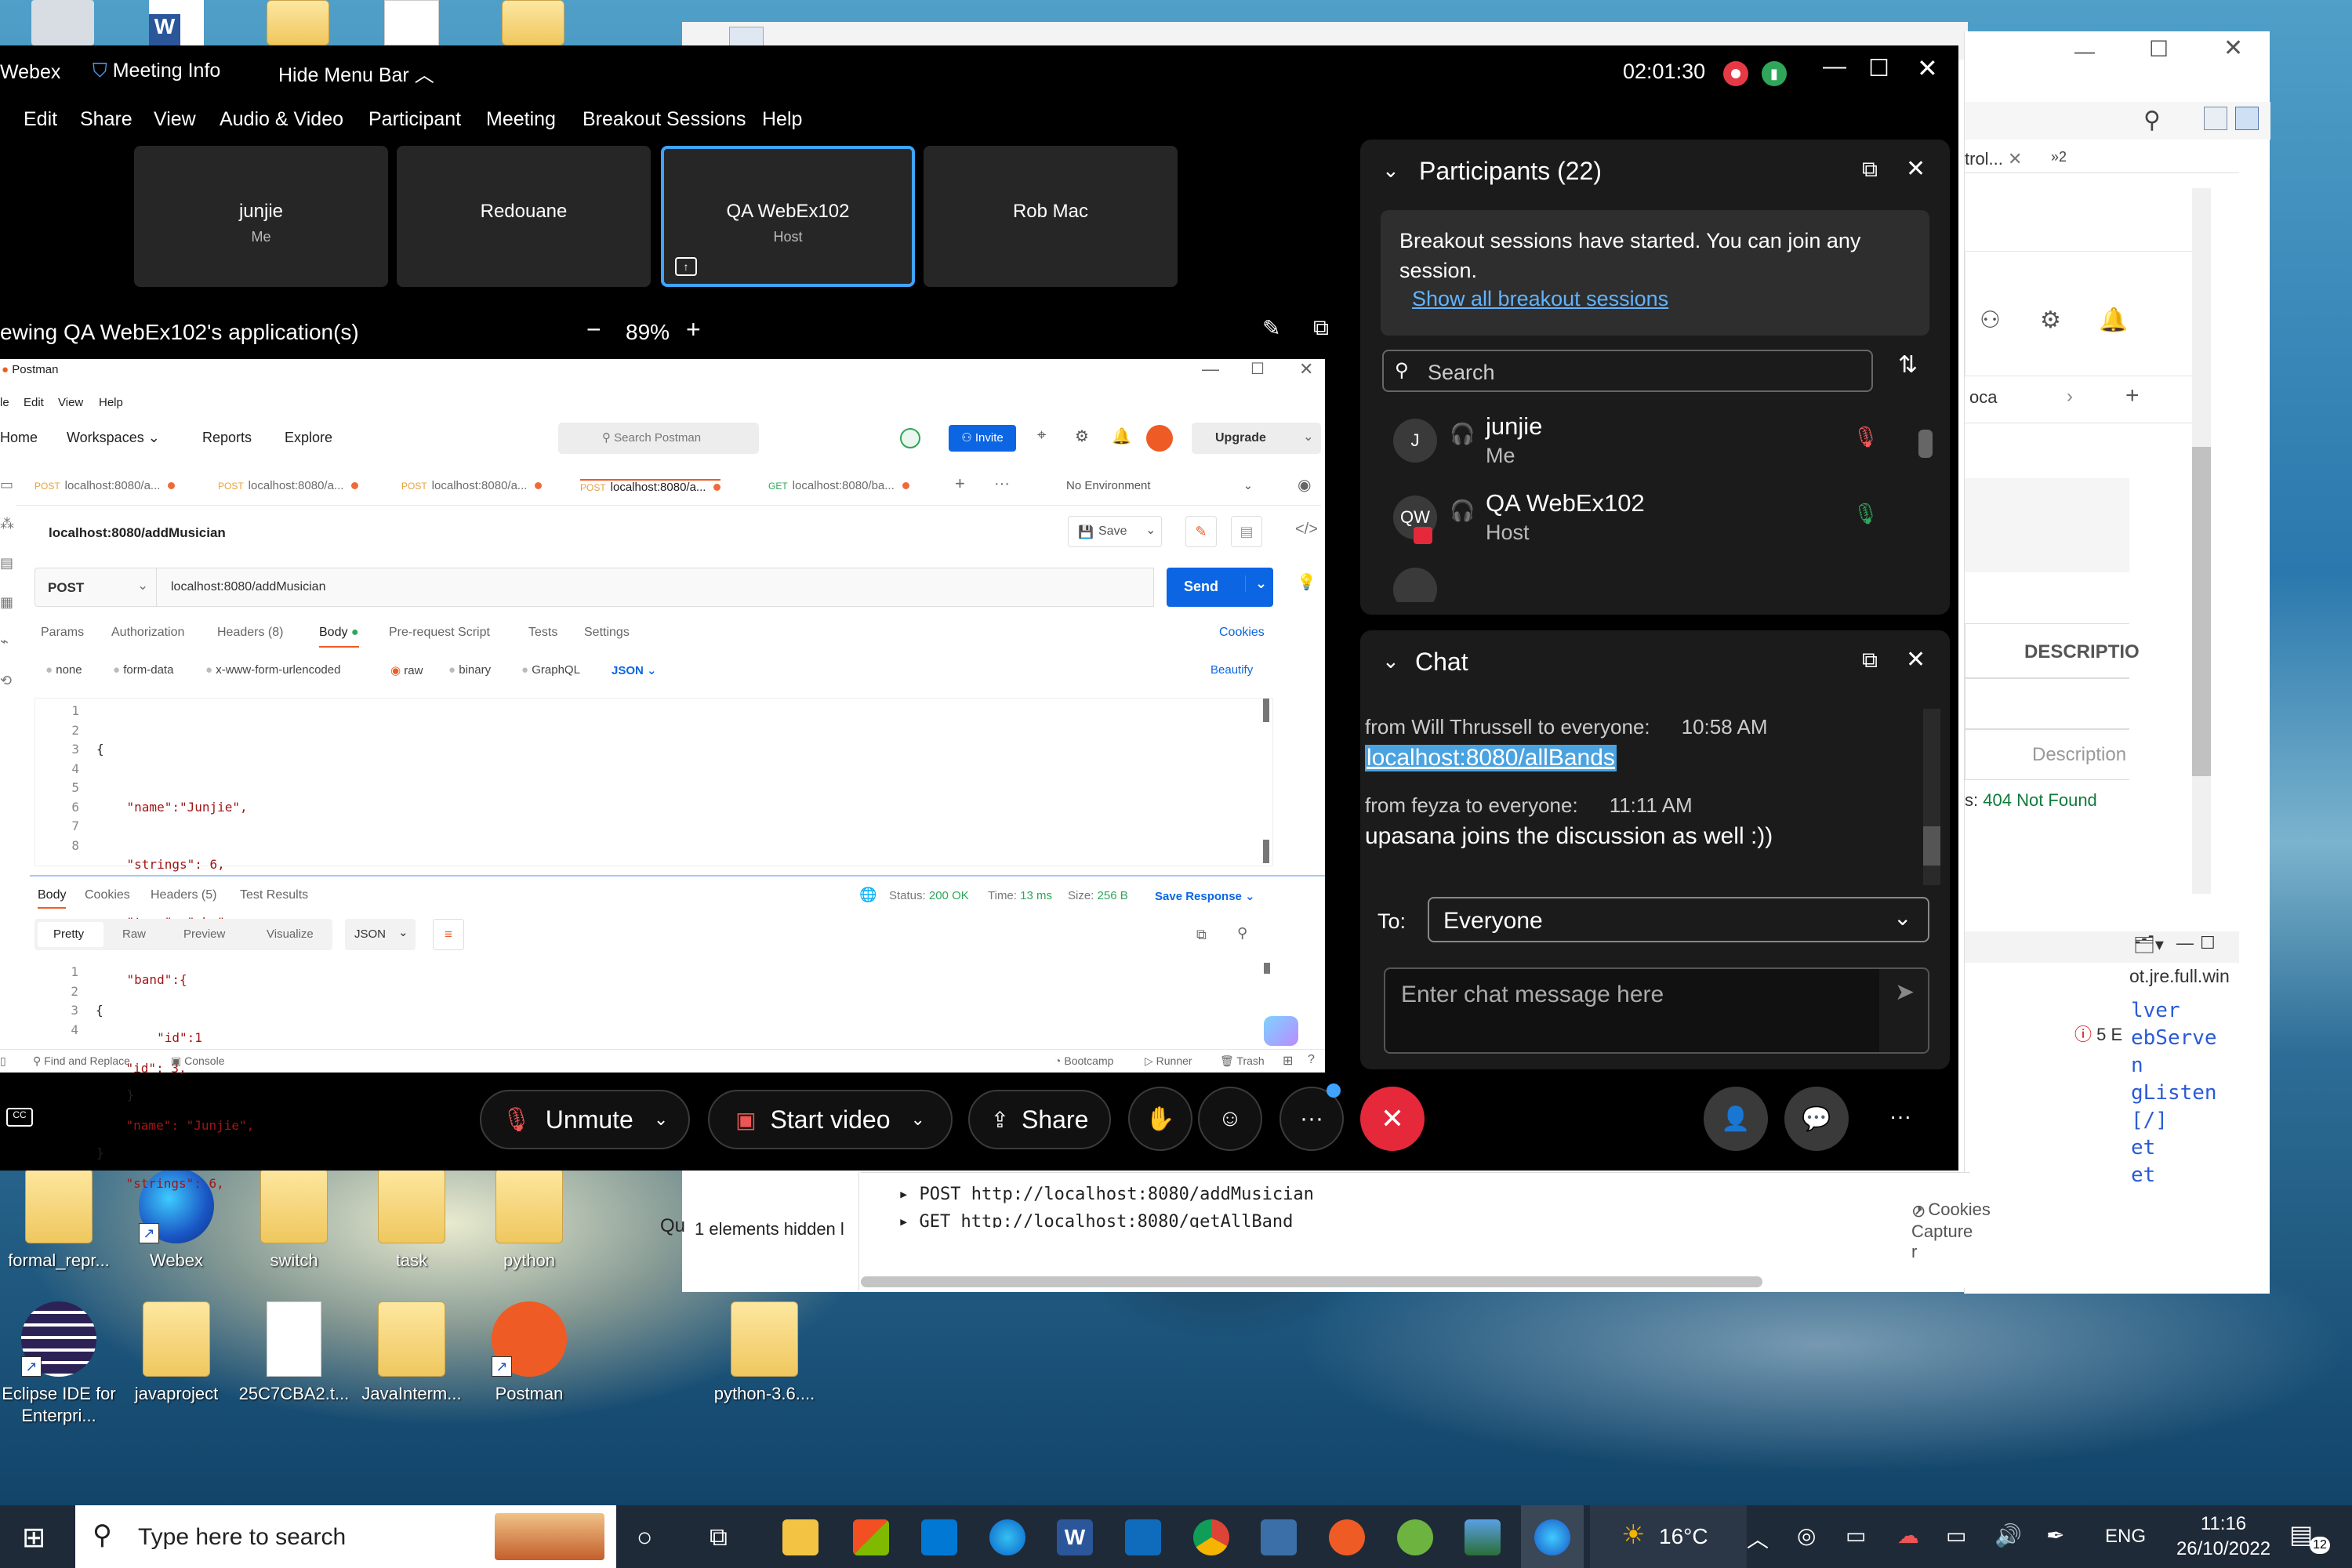  Describe the element at coordinates (68, 934) in the screenshot. I see `view-mode-pretty: Pretty` at that location.